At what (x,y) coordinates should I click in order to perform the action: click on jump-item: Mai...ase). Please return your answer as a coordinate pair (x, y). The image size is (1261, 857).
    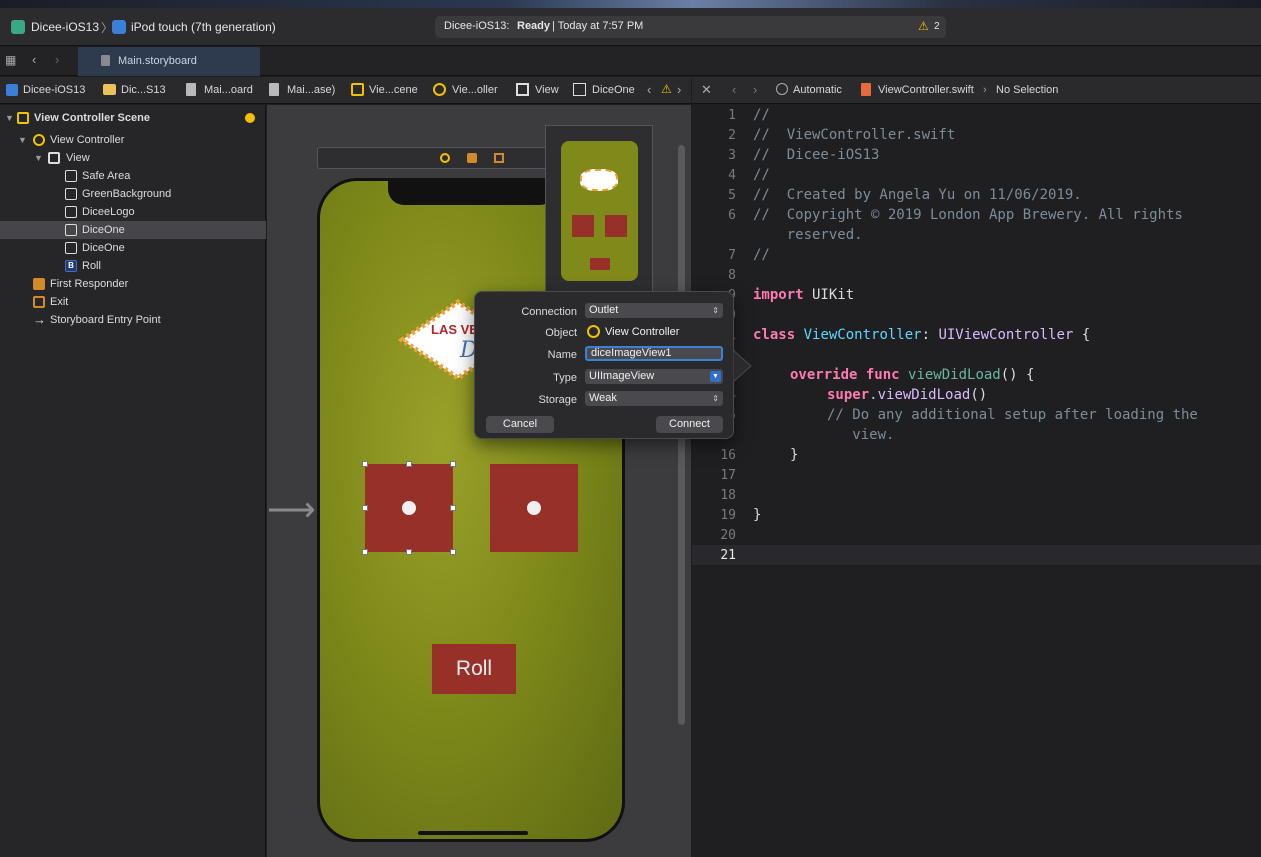
    Looking at the image, I should click on (311, 90).